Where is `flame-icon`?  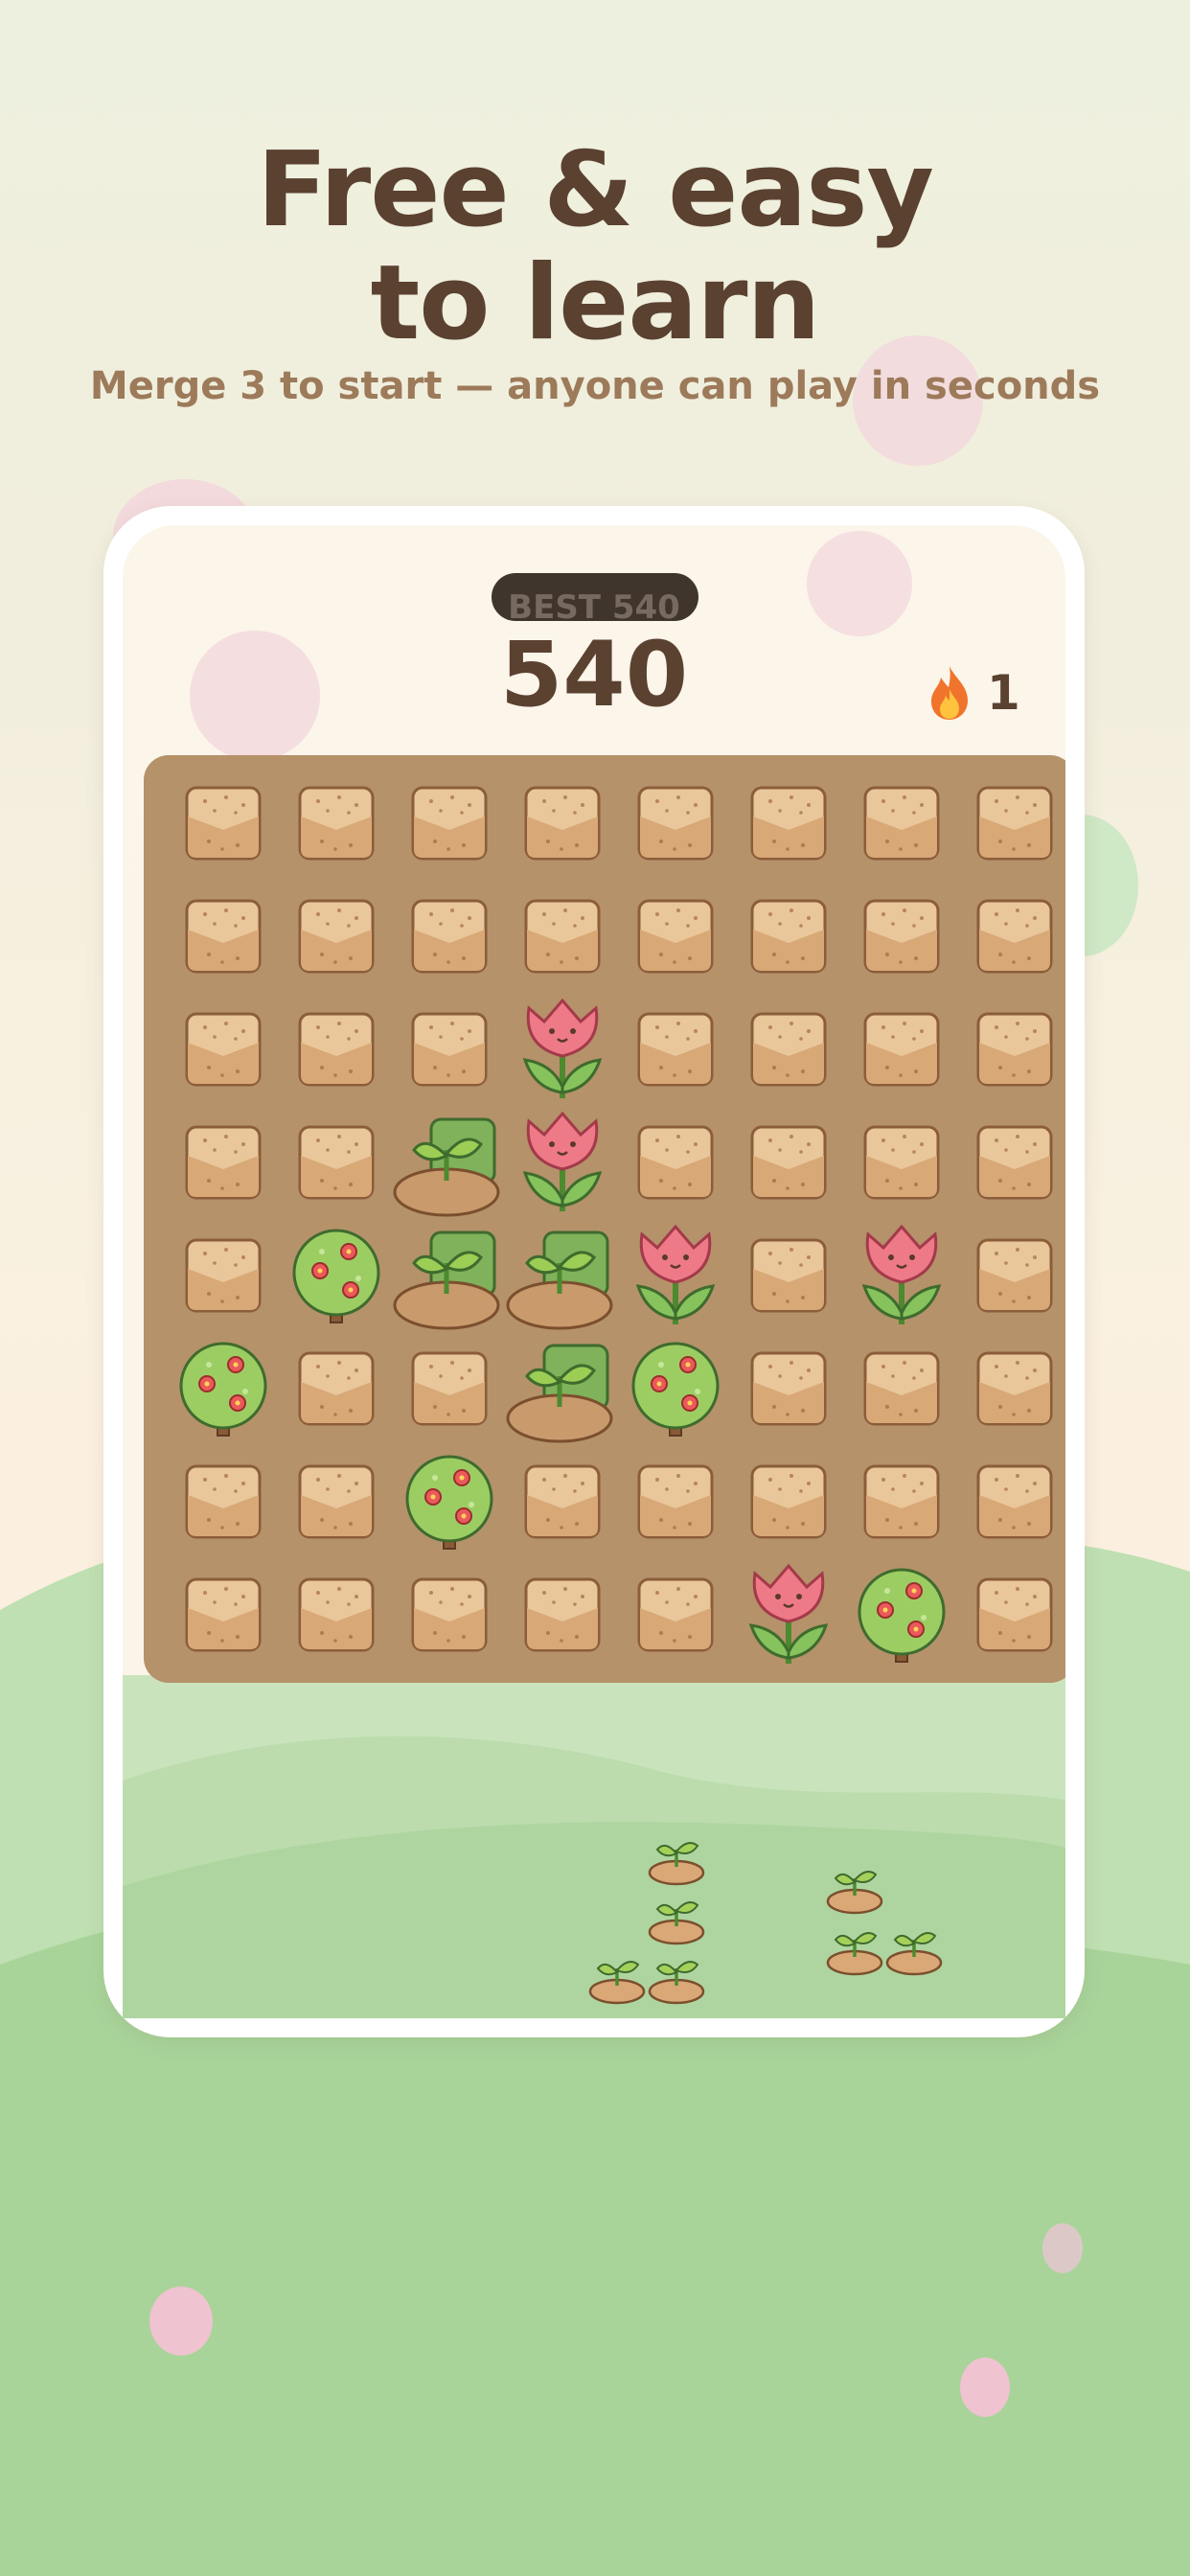
flame-icon is located at coordinates (950, 693).